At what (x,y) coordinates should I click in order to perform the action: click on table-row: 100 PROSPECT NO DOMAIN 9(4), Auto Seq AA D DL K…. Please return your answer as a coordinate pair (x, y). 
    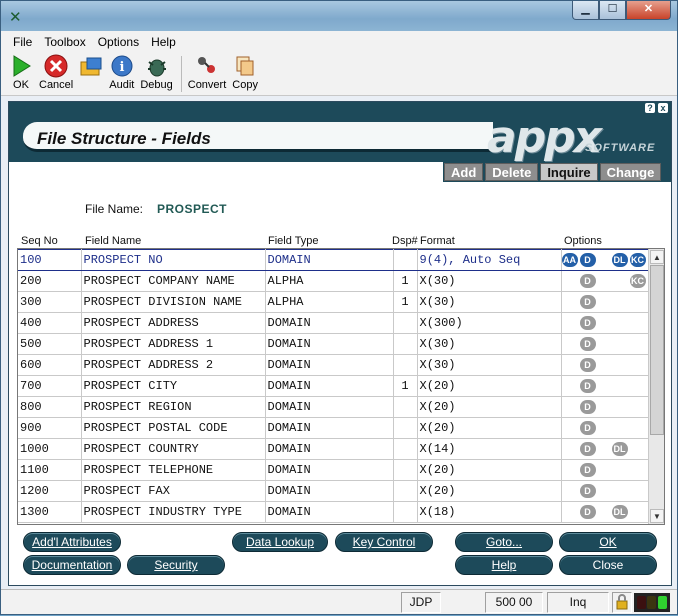
    Looking at the image, I should click on (333, 260).